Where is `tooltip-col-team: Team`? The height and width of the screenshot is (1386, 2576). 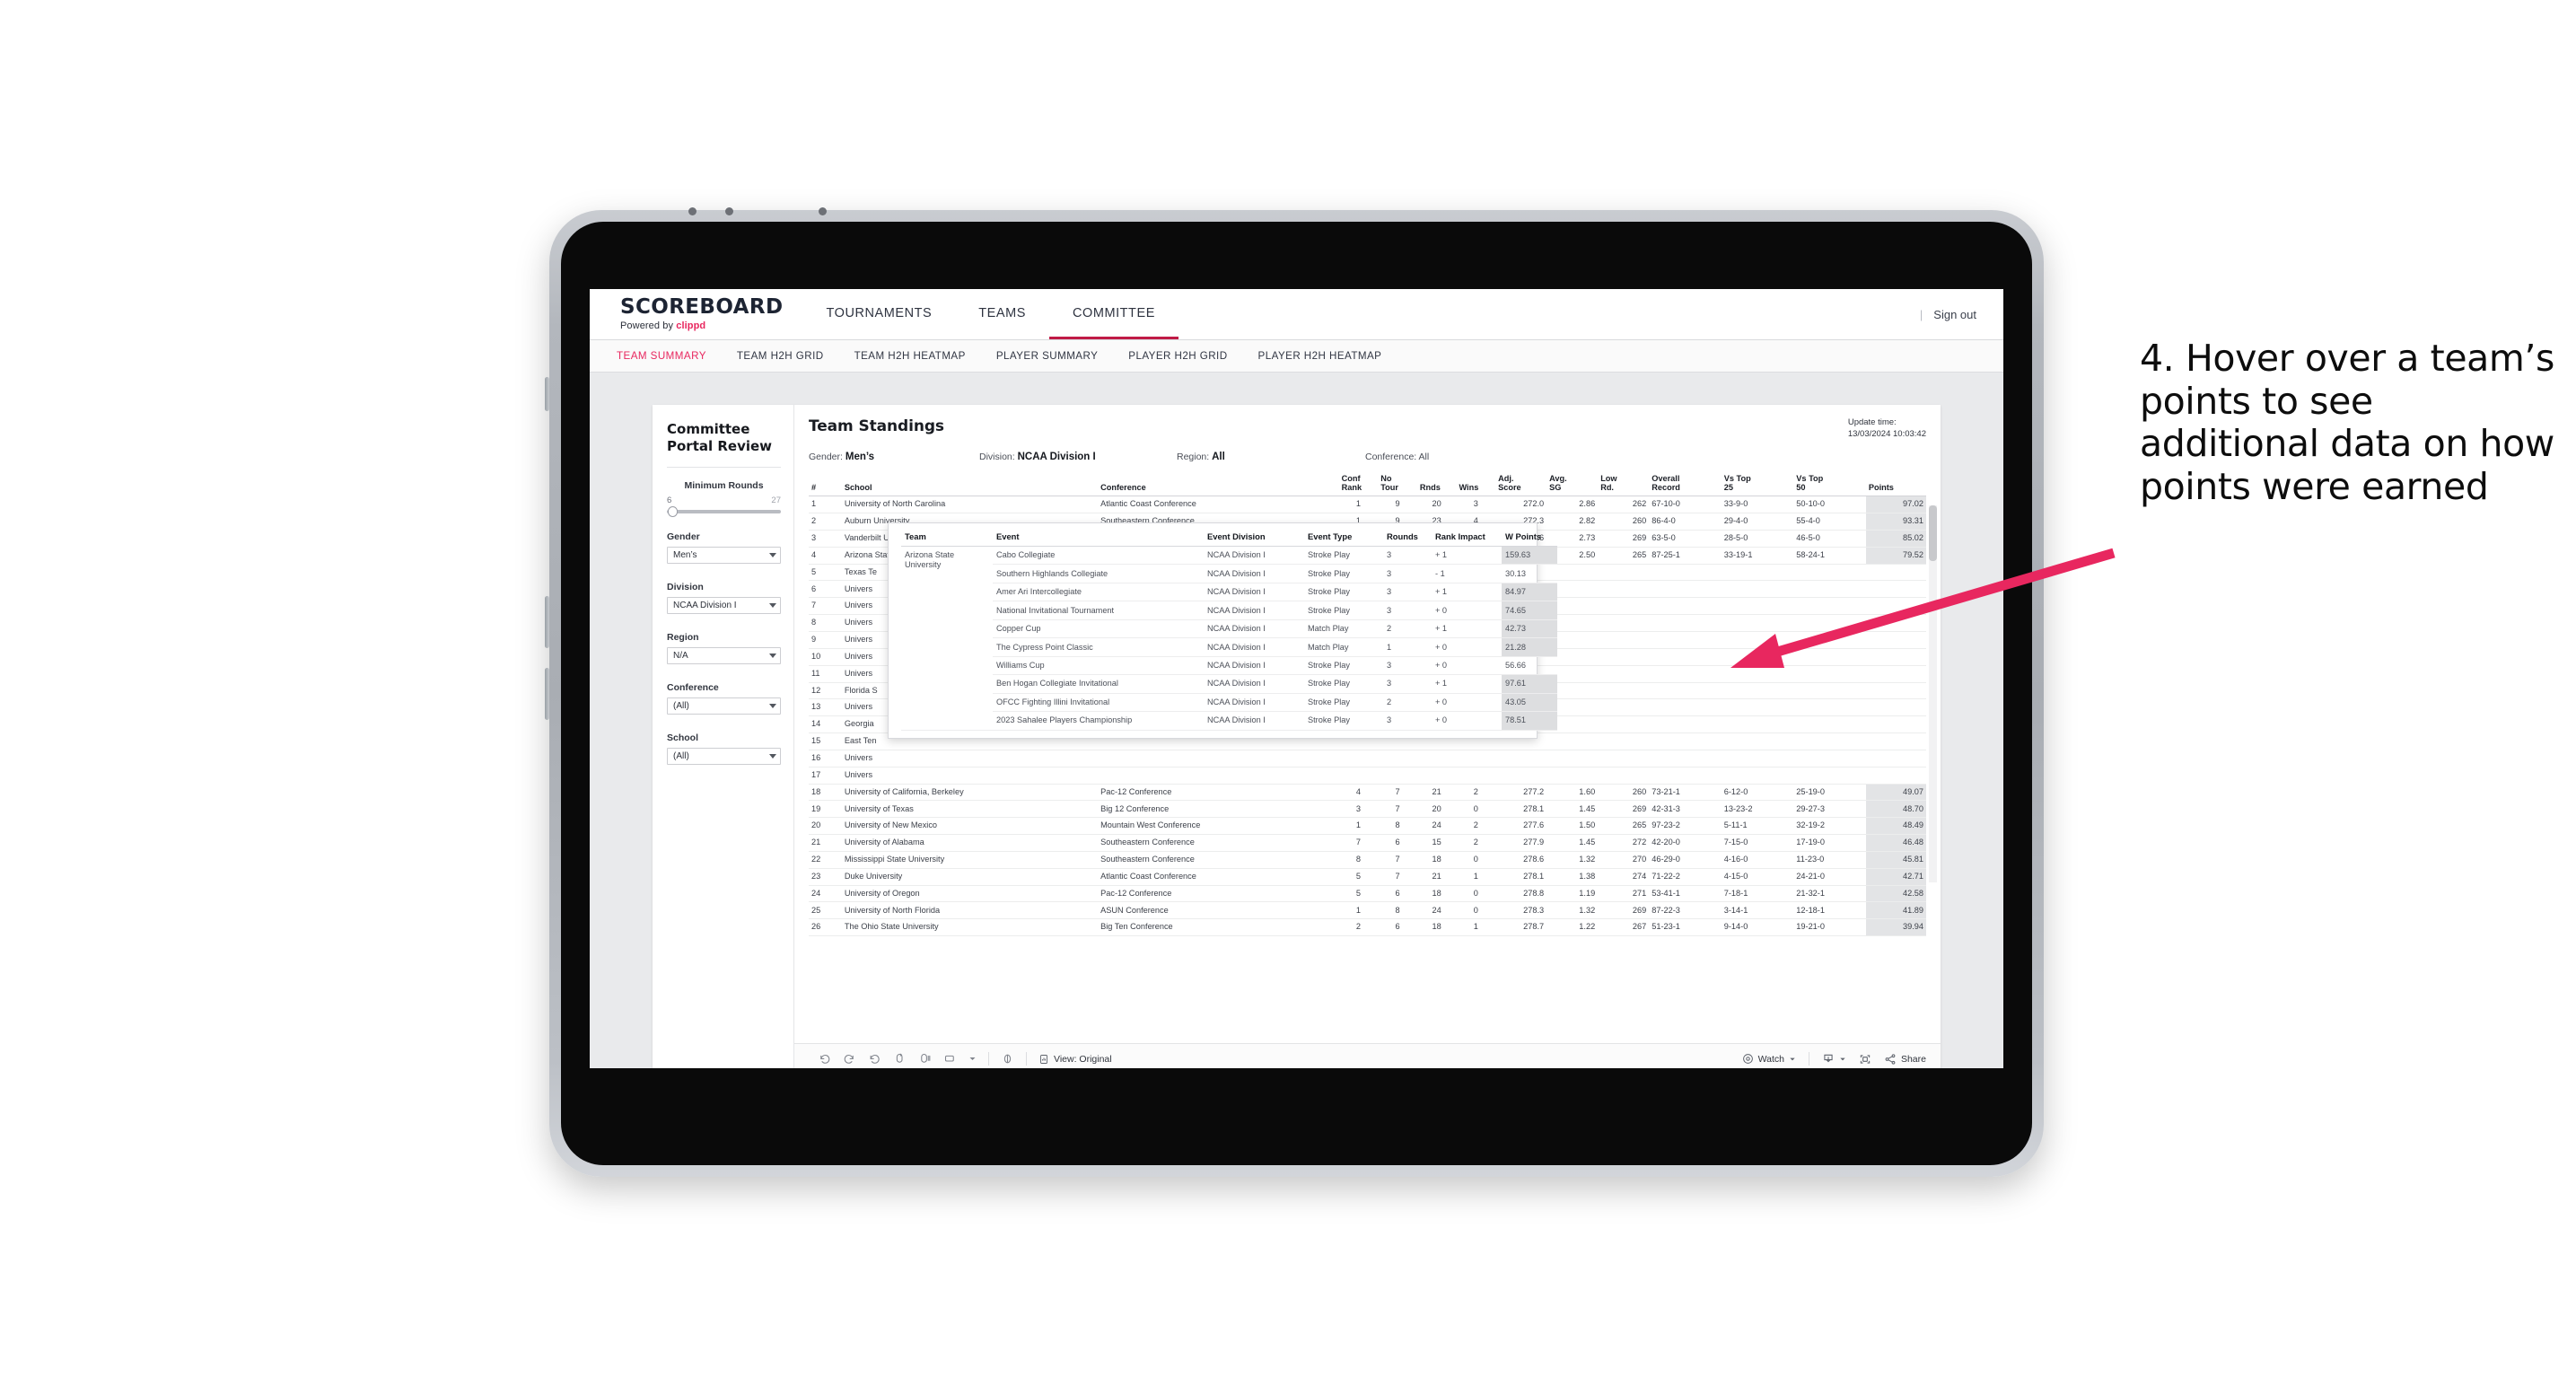 tooltip-col-team: Team is located at coordinates (947, 539).